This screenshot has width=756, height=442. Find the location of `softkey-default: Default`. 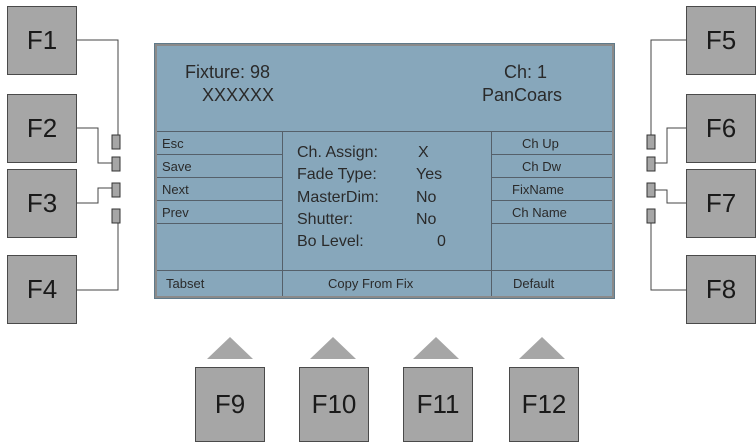

softkey-default: Default is located at coordinates (533, 283).